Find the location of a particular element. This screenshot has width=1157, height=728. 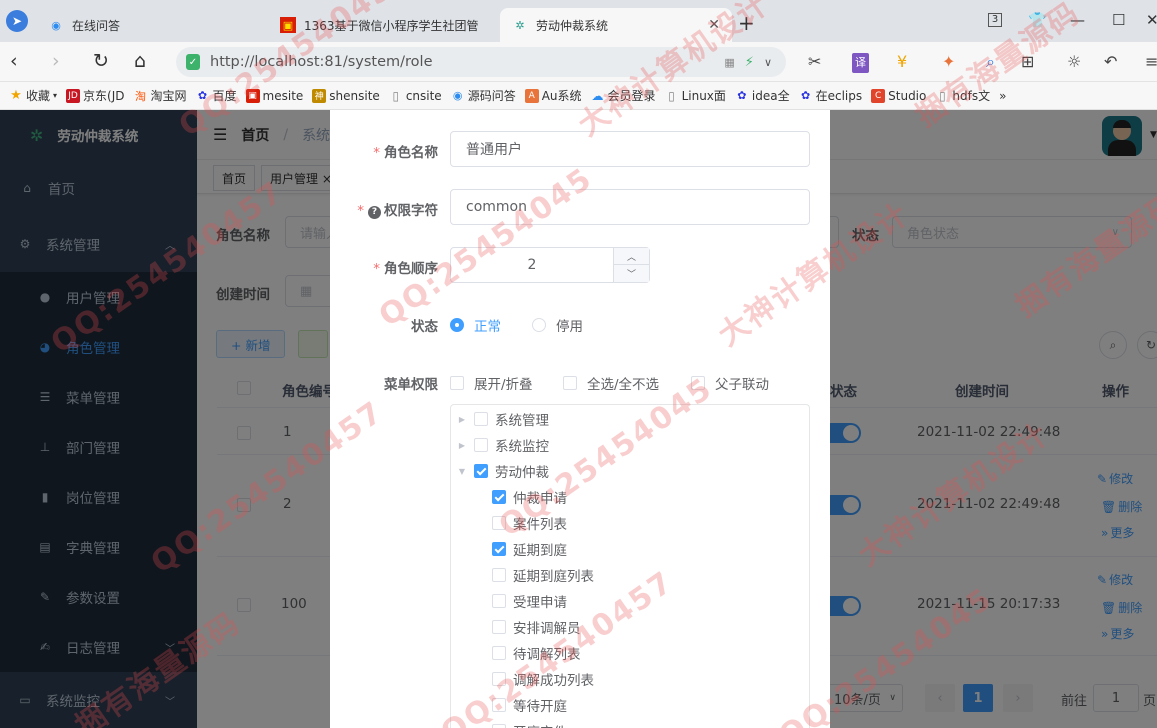

tree-node: ▶ 系统监控 is located at coordinates (503, 445).